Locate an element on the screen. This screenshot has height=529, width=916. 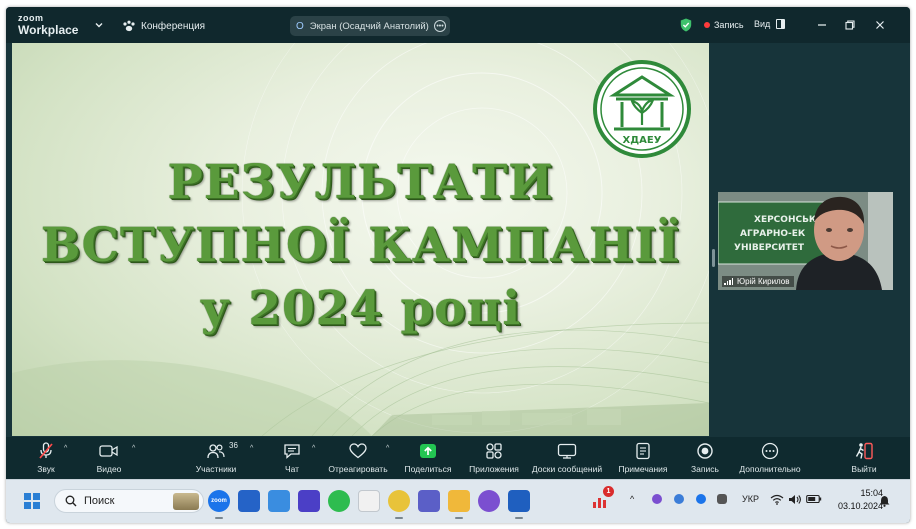
tile-bg-text-2: АГРАРНО-ЕК is located at coordinates (773, 234).